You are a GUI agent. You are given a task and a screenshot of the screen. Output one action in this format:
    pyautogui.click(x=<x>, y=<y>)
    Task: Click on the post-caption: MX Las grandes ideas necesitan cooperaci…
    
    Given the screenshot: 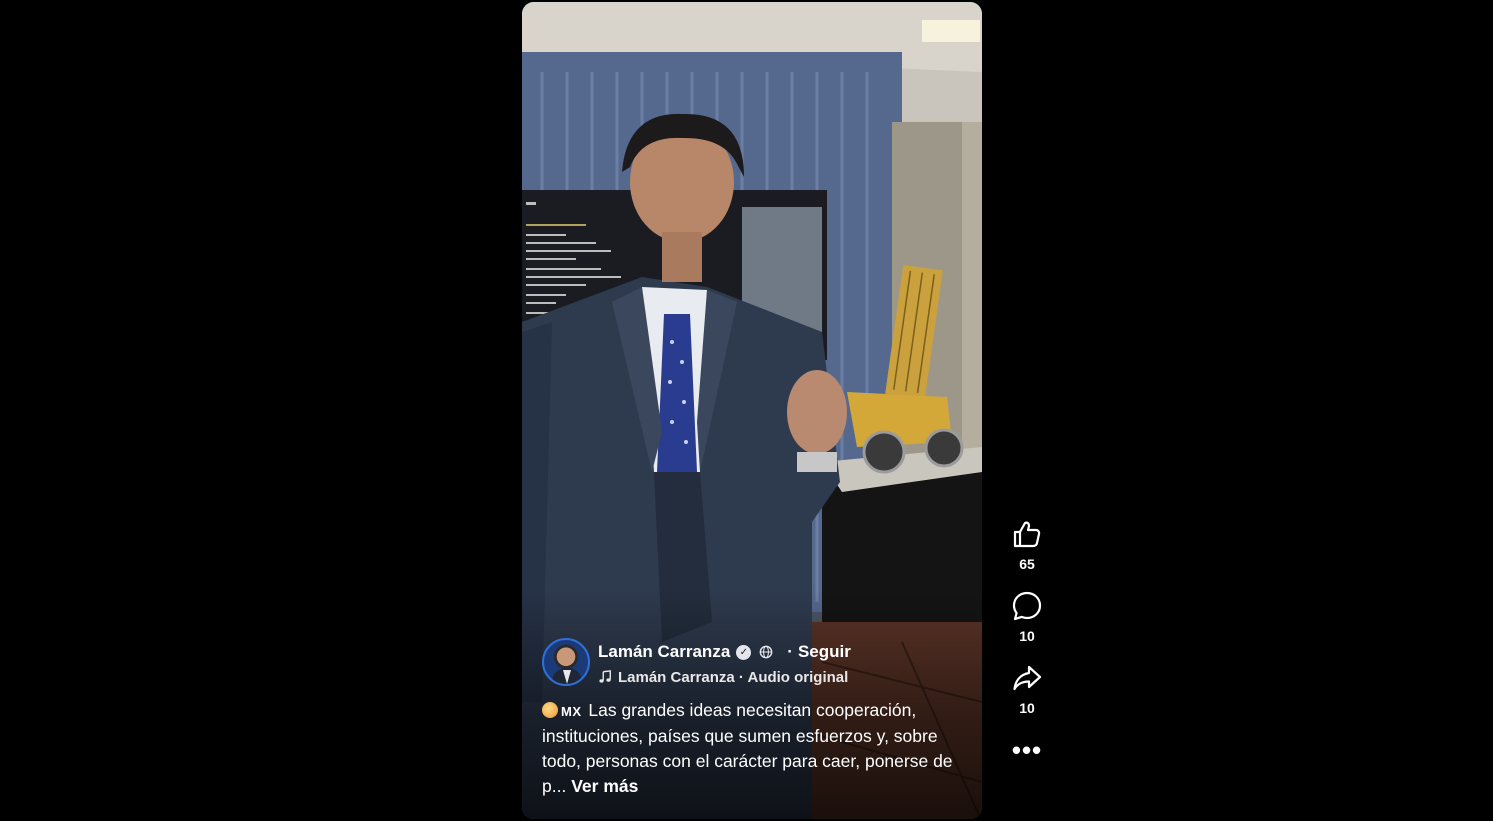 What is the action you would take?
    pyautogui.click(x=754, y=748)
    